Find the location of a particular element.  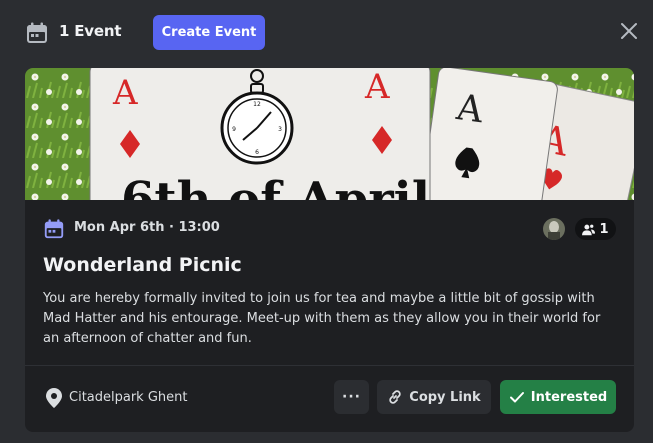

event-date-time: Mon Apr 6th · 13:00 is located at coordinates (147, 227).